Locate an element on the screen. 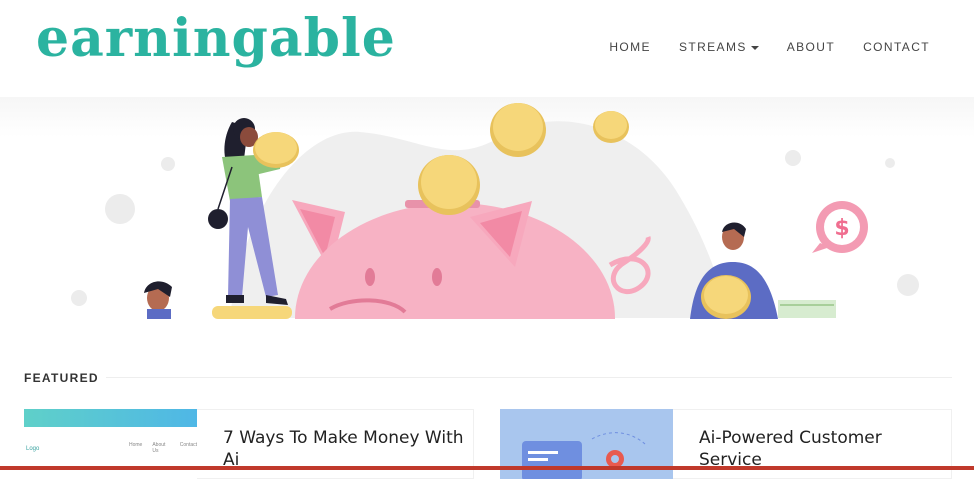  card-title-line: 7 Ways To Make Money With is located at coordinates (343, 438).